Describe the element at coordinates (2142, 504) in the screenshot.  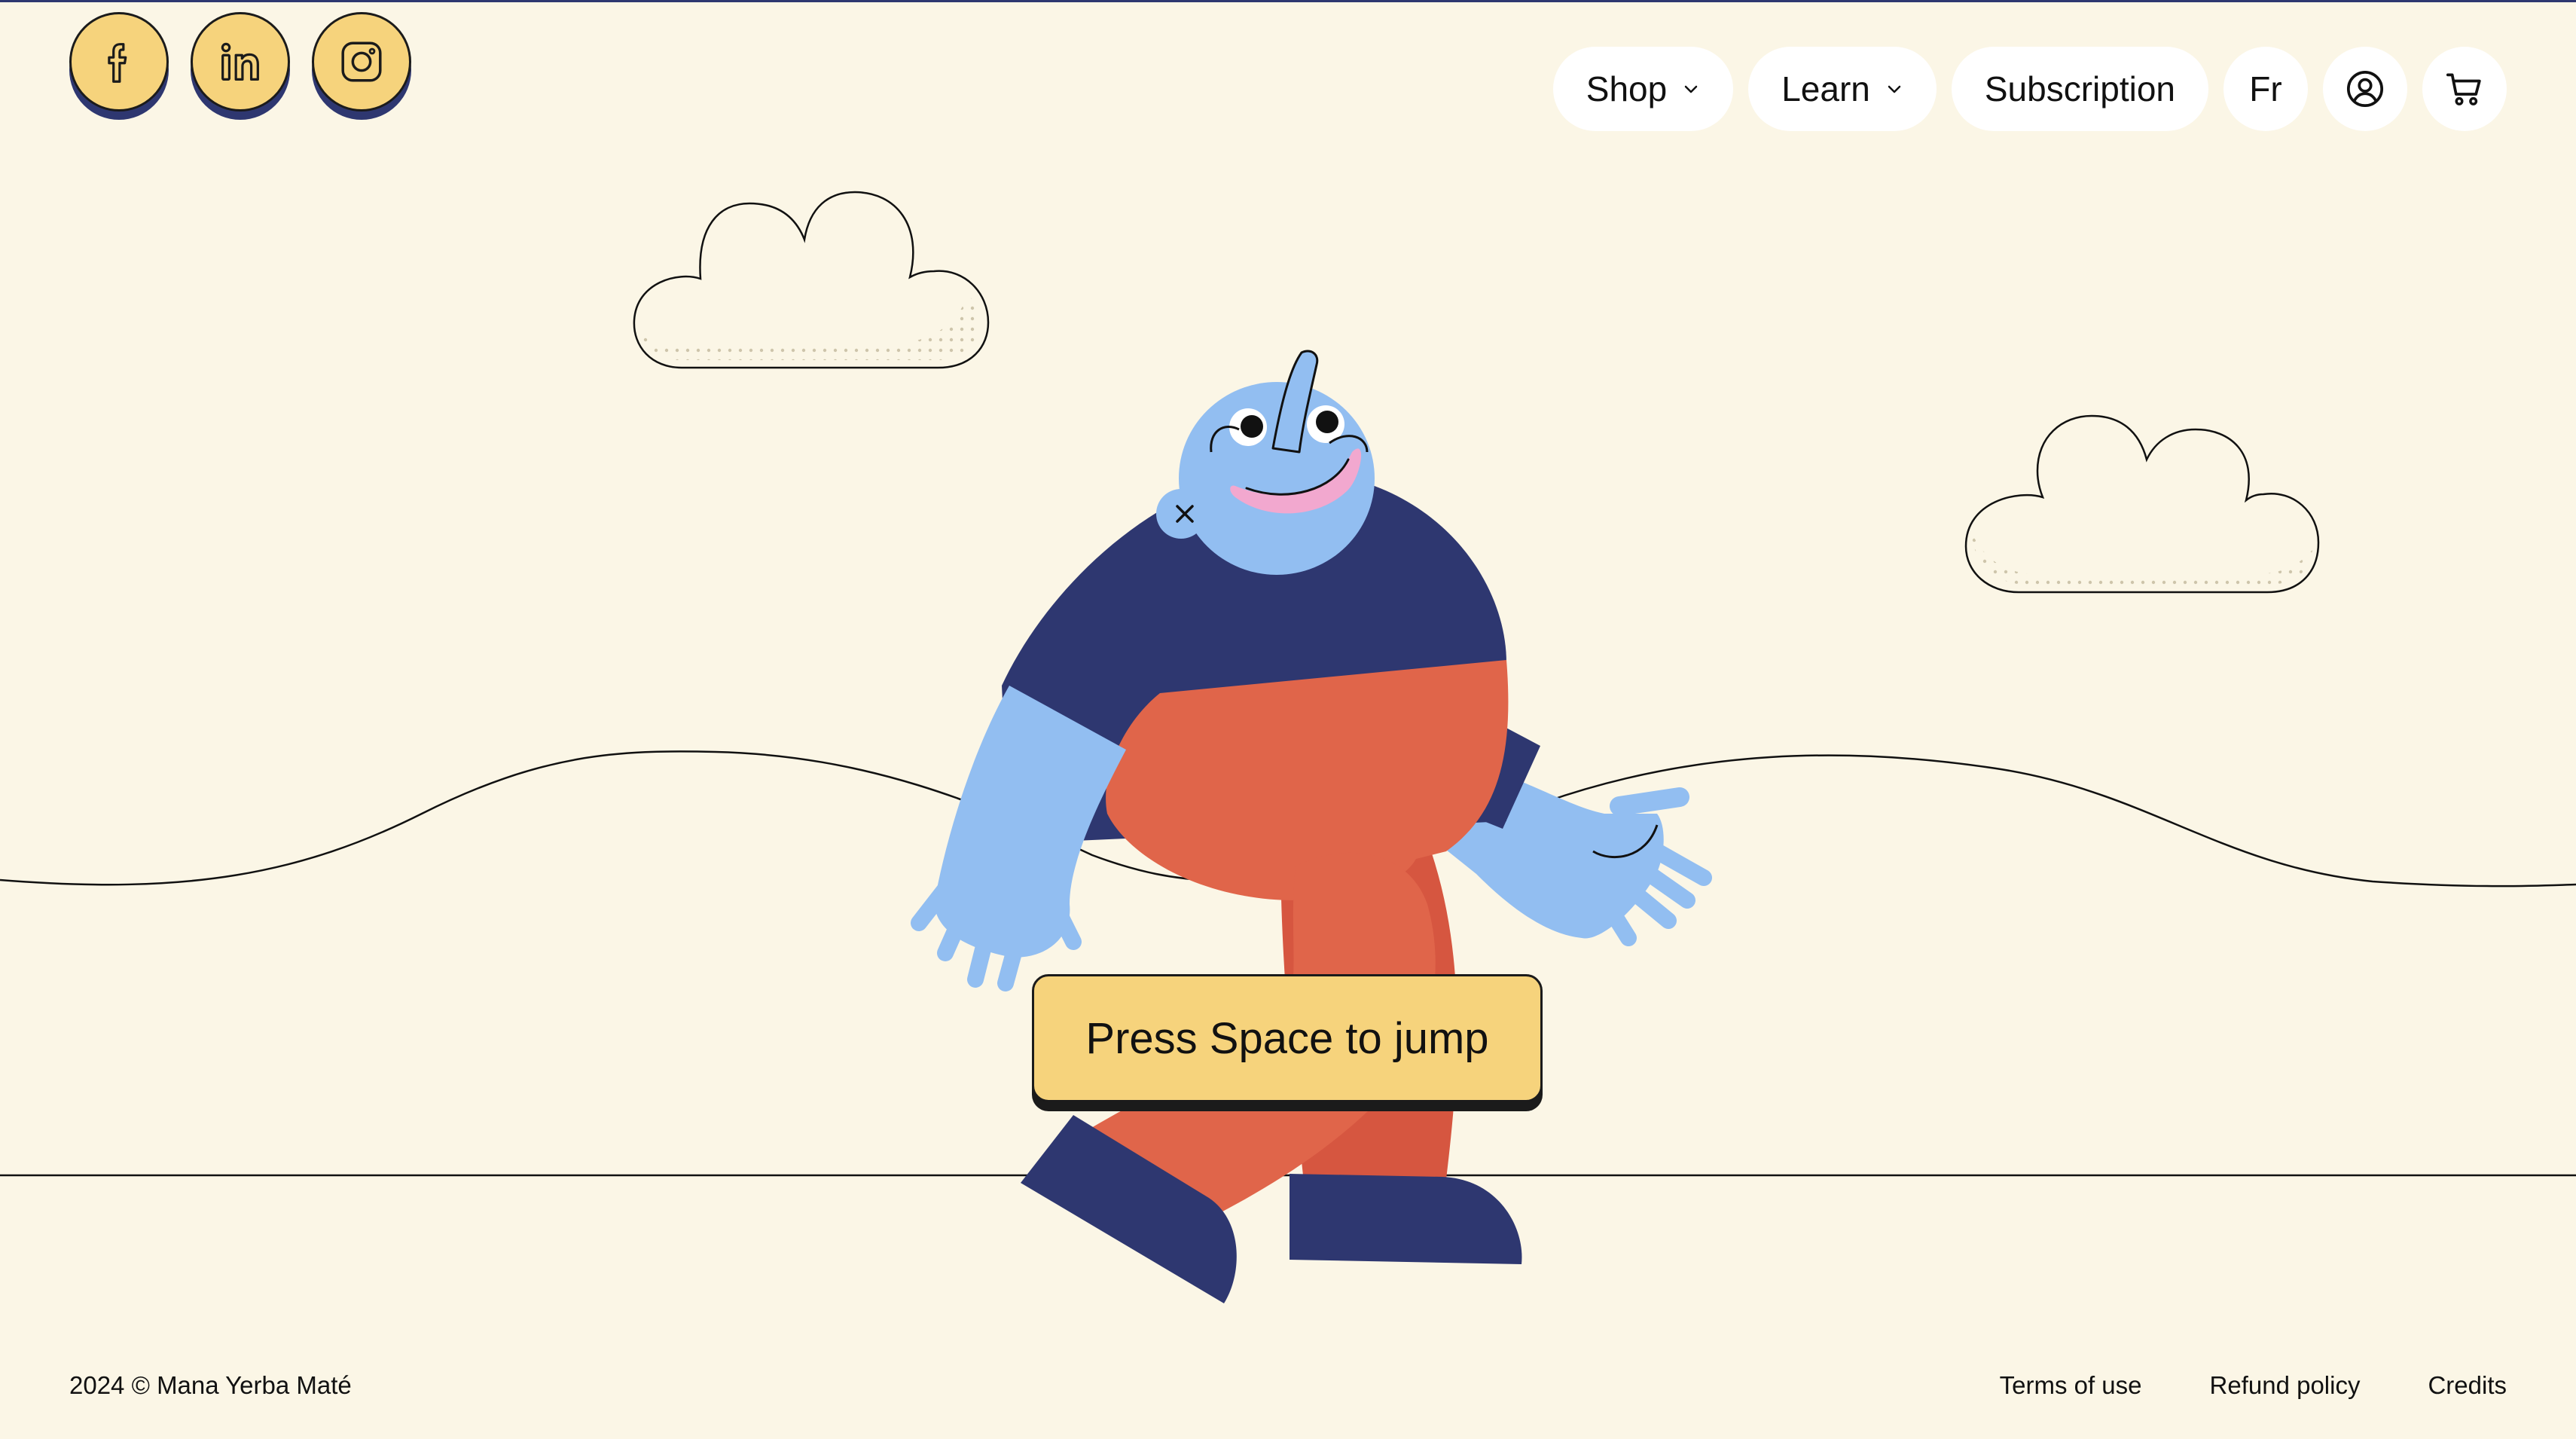
I see `cloud-right` at that location.